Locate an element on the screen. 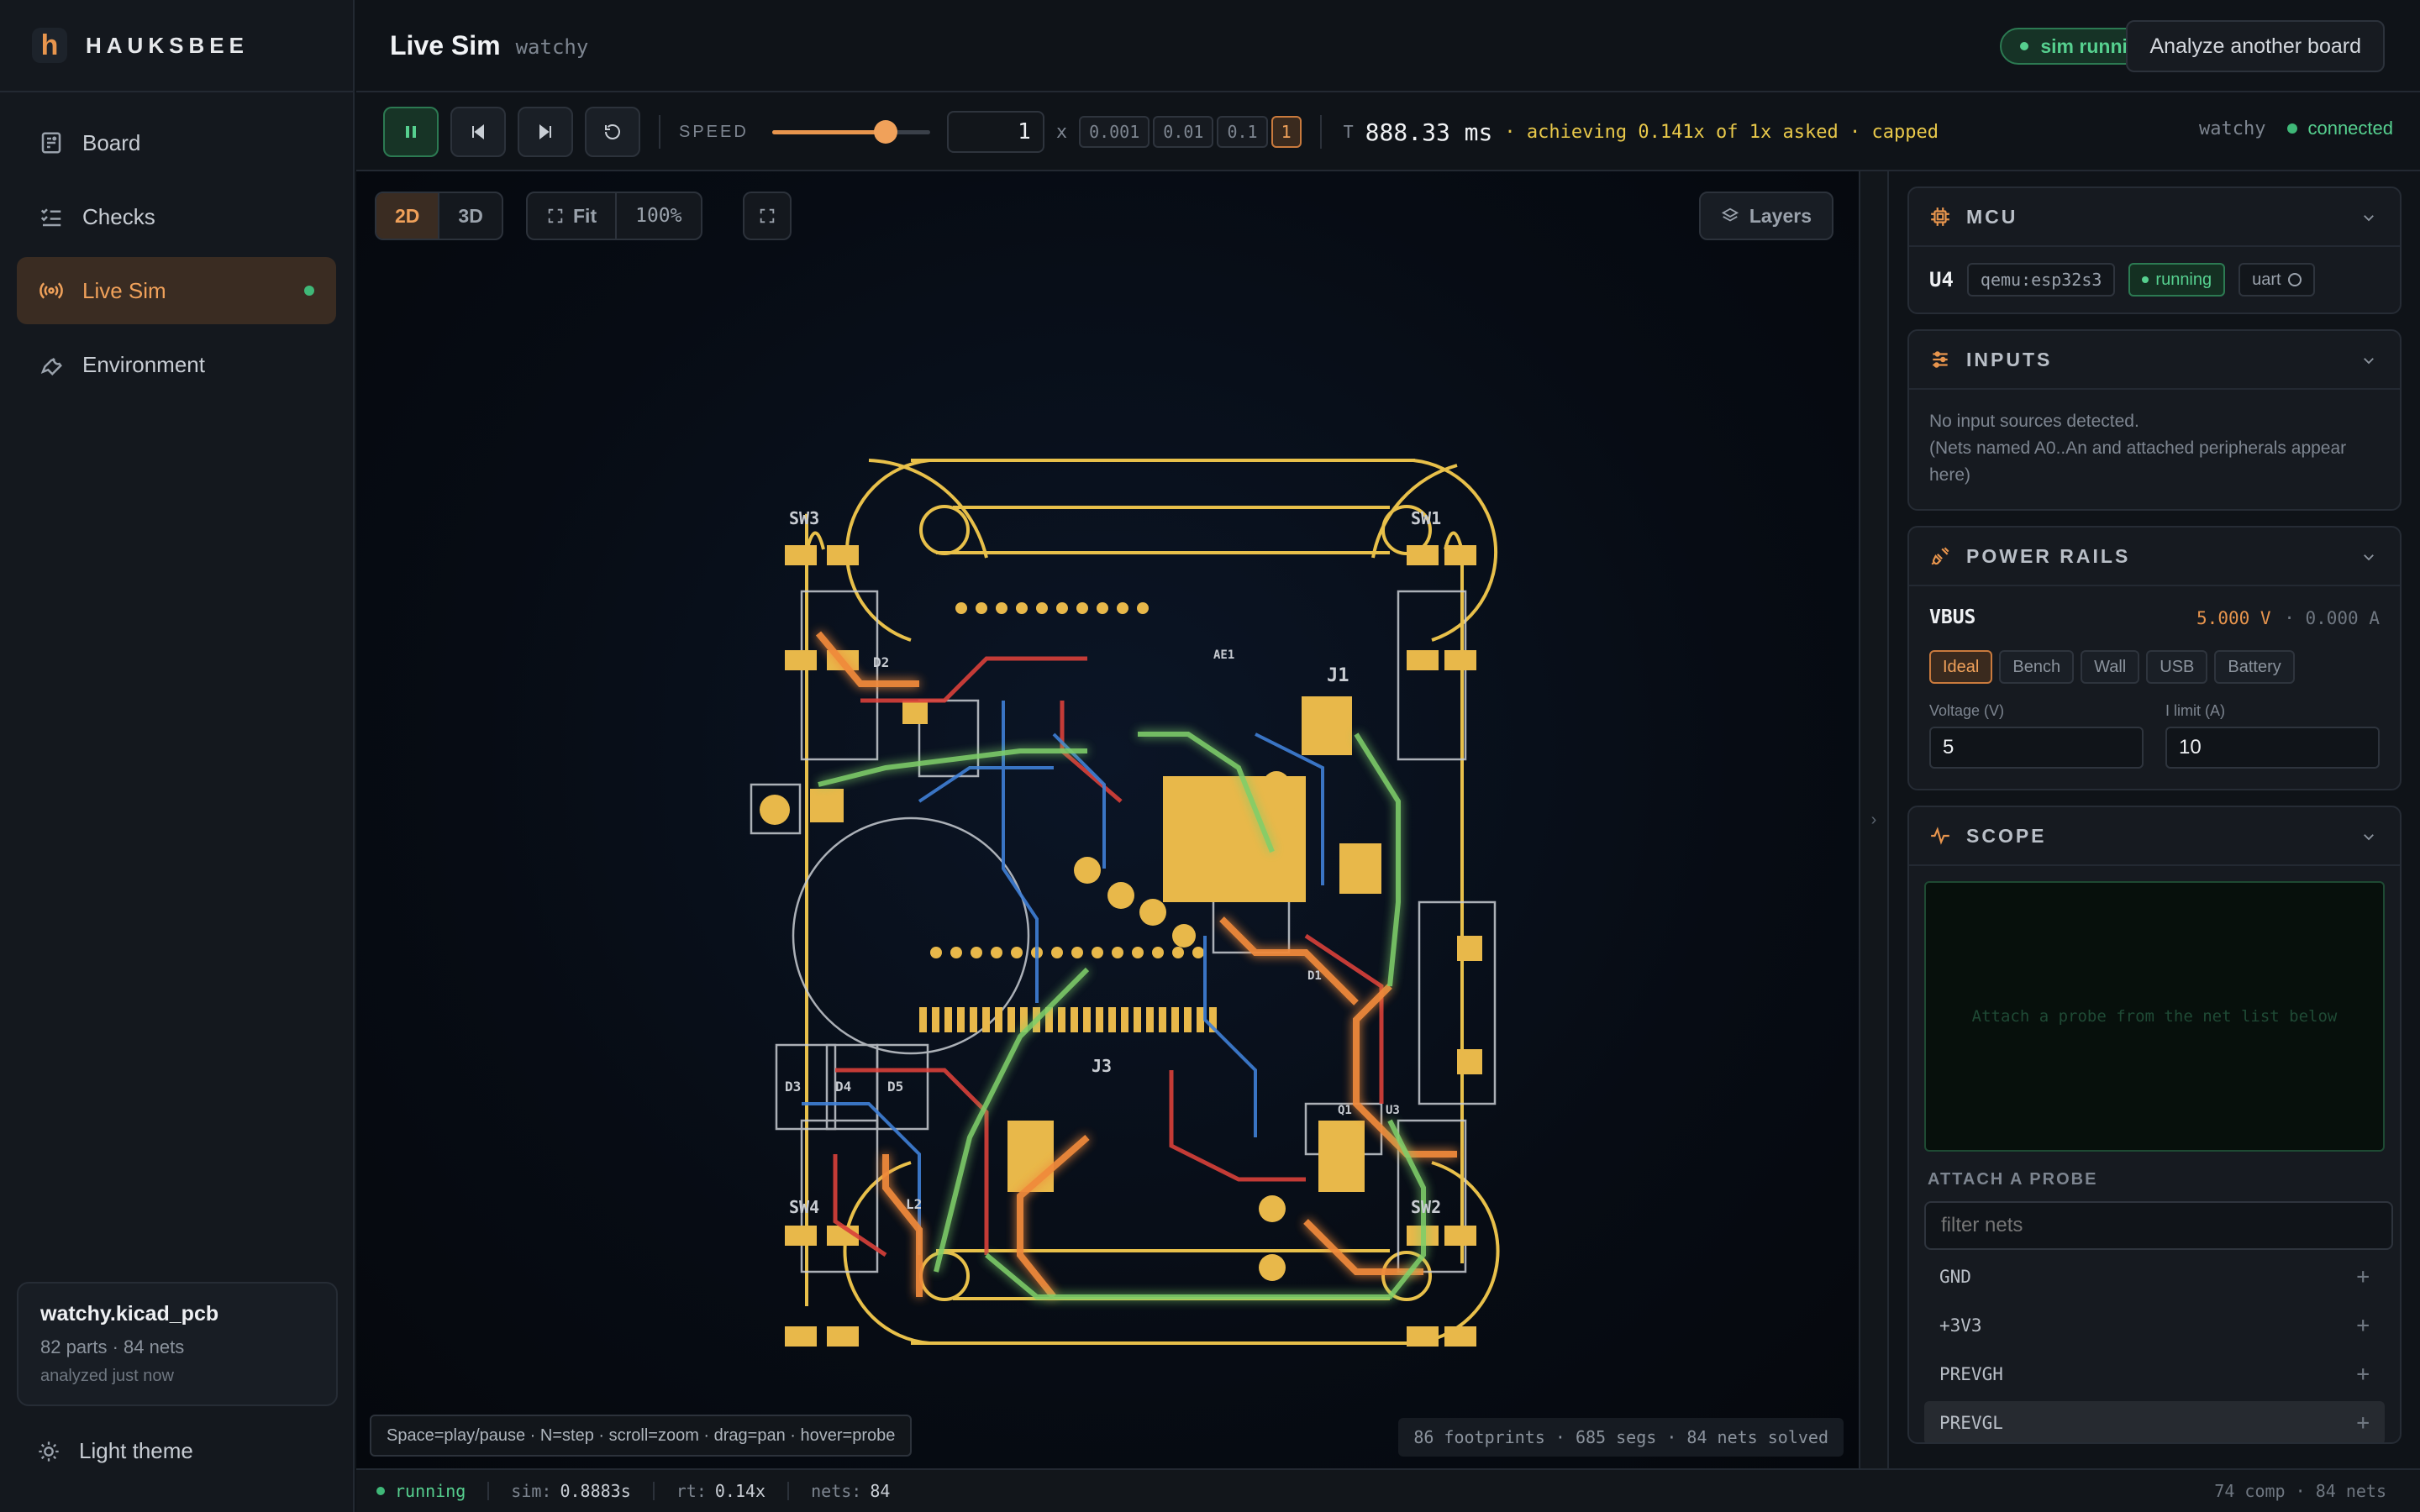  panel-collapse-handle: › is located at coordinates (1874, 819).